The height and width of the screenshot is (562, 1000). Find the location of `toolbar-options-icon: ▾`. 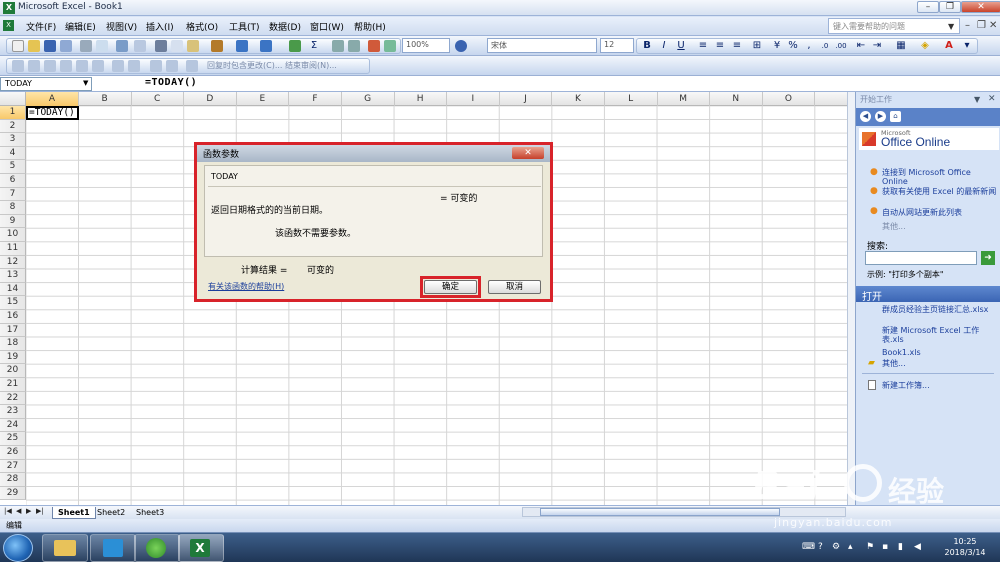

toolbar-options-icon: ▾ is located at coordinates (967, 46).